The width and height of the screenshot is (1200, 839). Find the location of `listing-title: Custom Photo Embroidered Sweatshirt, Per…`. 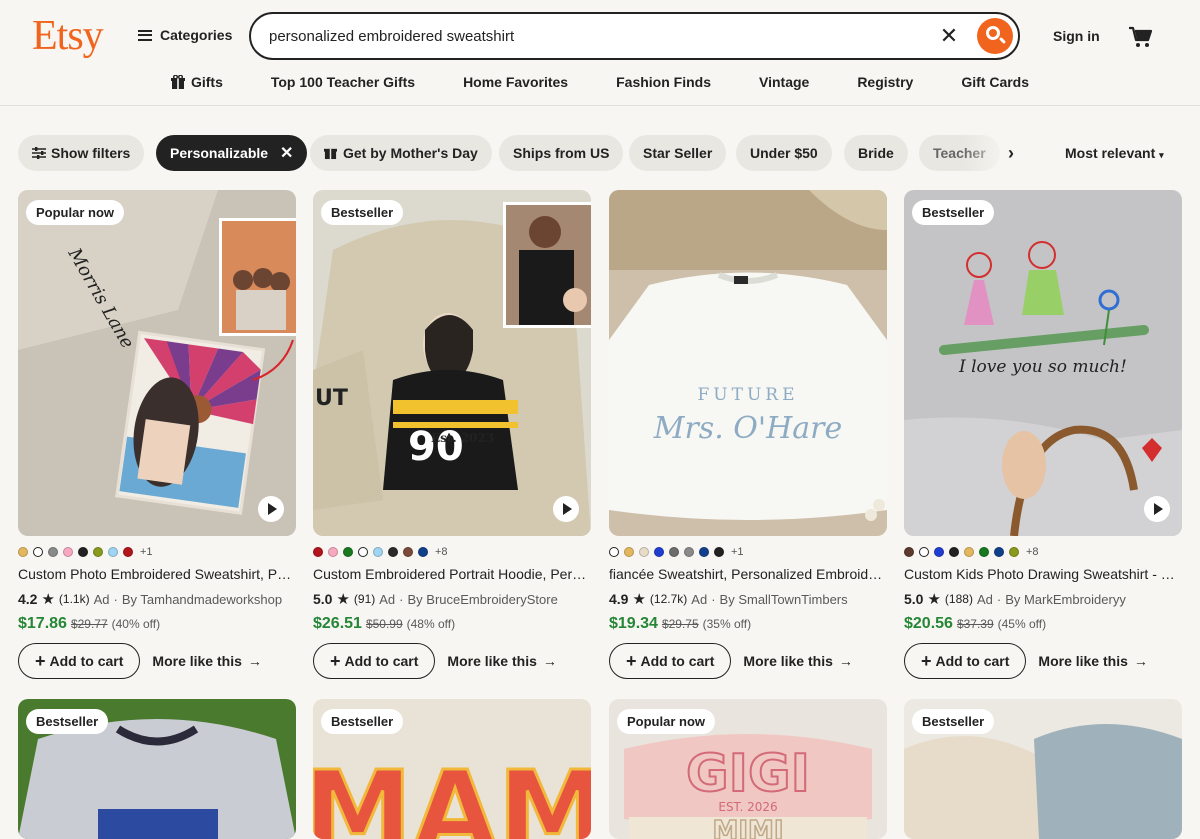

listing-title: Custom Photo Embroidered Sweatshirt, Per… is located at coordinates (157, 574).